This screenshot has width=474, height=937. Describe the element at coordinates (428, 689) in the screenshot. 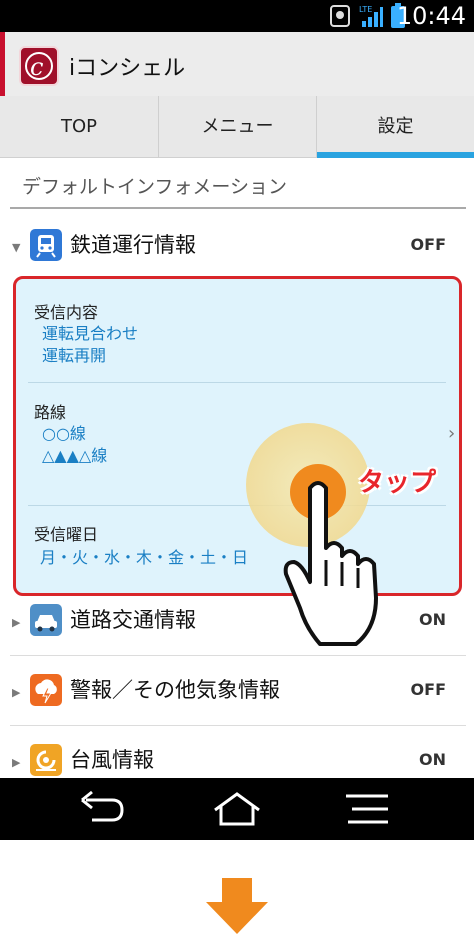

I see `row-state-weather-warning: OFF` at that location.